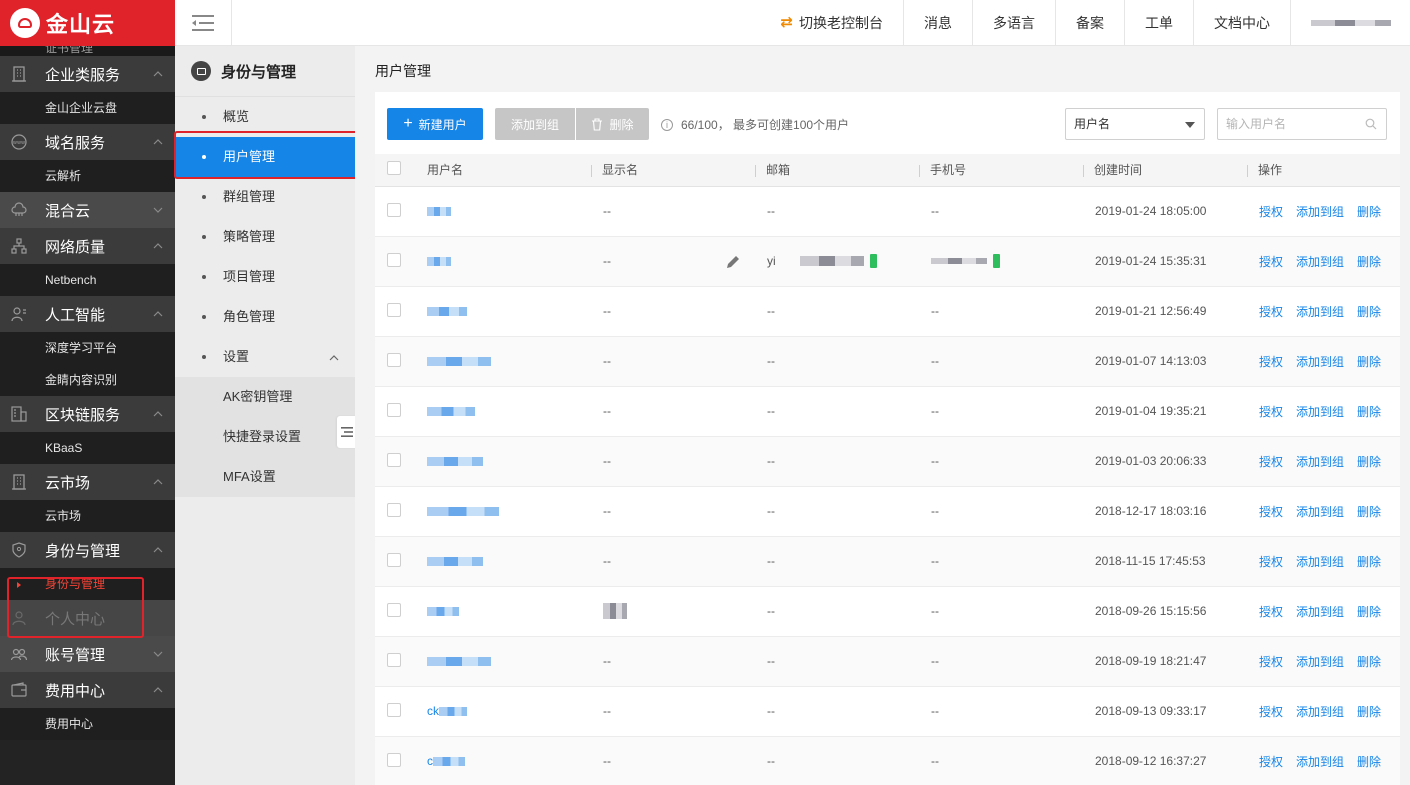  Describe the element at coordinates (265, 277) in the screenshot. I see `subnav-item-projects: 项目管理` at that location.